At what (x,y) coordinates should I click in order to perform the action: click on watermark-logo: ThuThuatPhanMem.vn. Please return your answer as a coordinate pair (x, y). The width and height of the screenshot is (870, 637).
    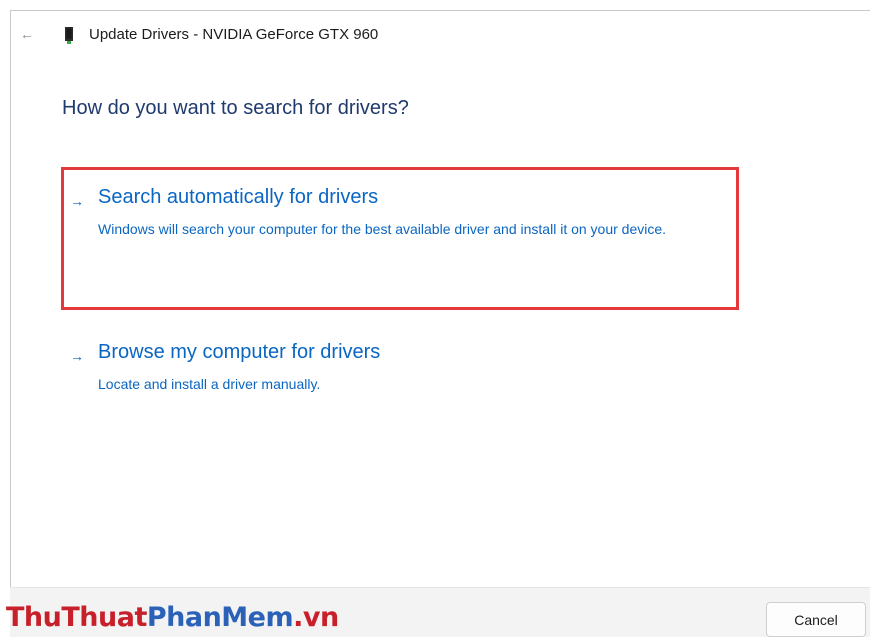
    Looking at the image, I should click on (172, 617).